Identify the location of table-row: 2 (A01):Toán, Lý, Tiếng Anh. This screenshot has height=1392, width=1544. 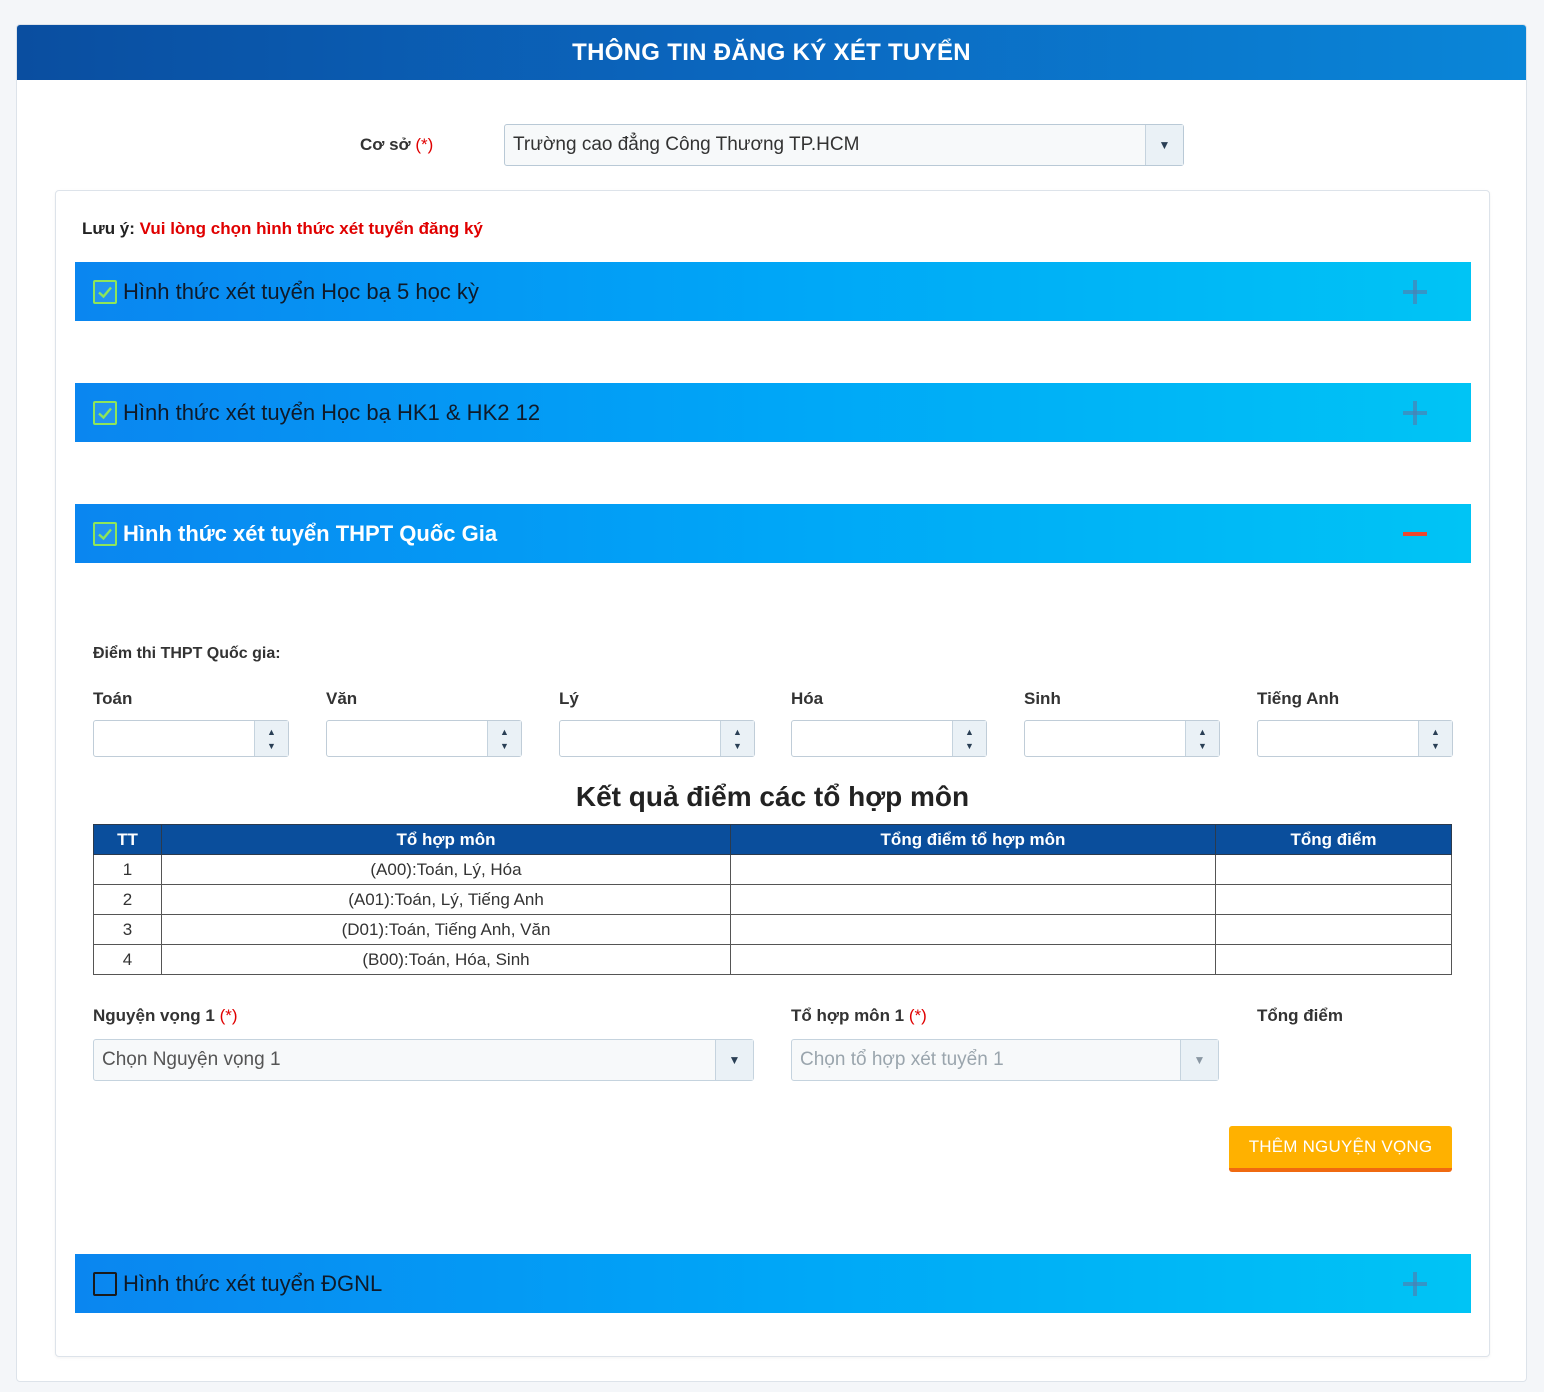
(772, 899).